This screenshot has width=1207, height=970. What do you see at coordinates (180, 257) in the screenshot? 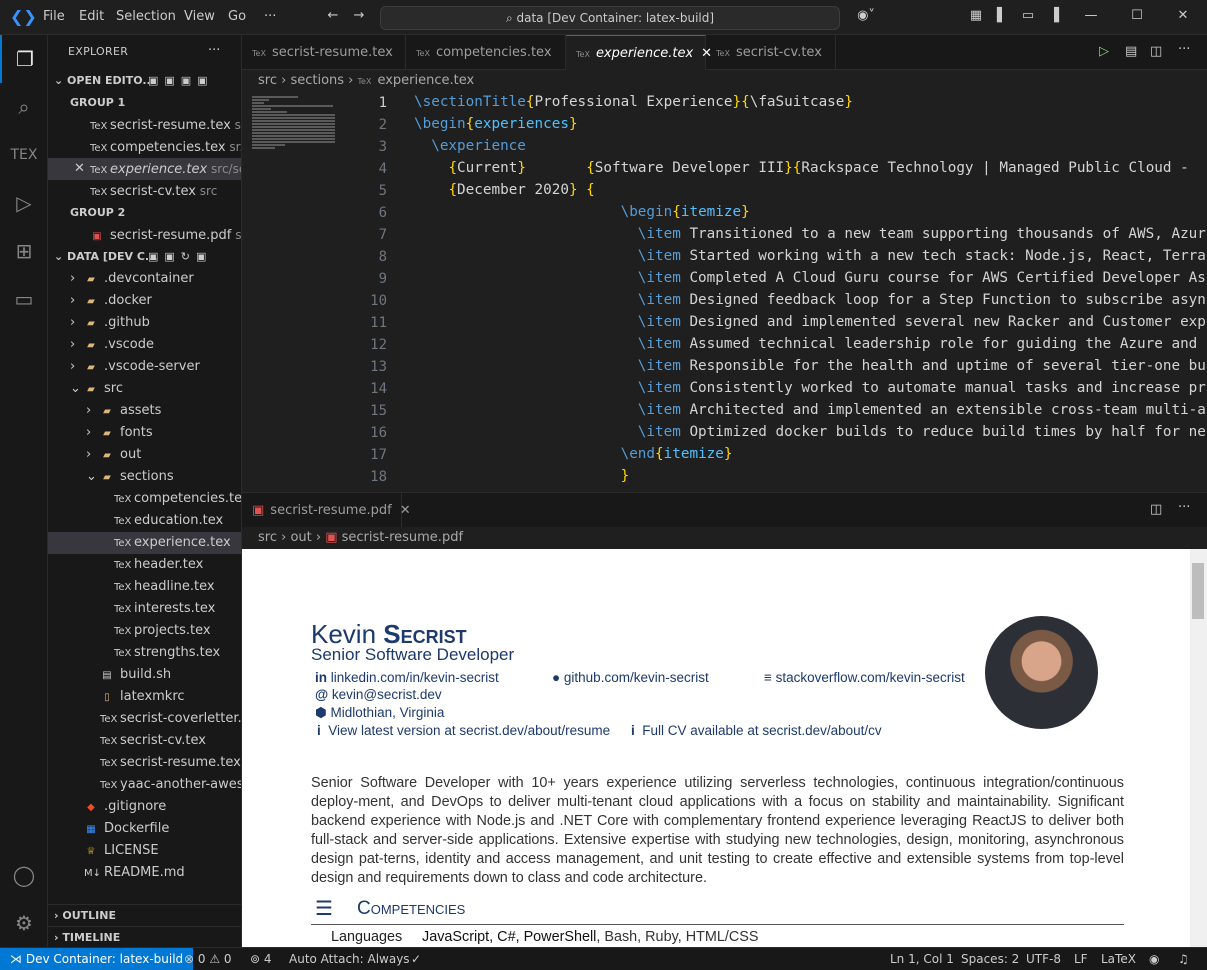
I see `folder-actions-icon: ▣▣↻▣` at bounding box center [180, 257].